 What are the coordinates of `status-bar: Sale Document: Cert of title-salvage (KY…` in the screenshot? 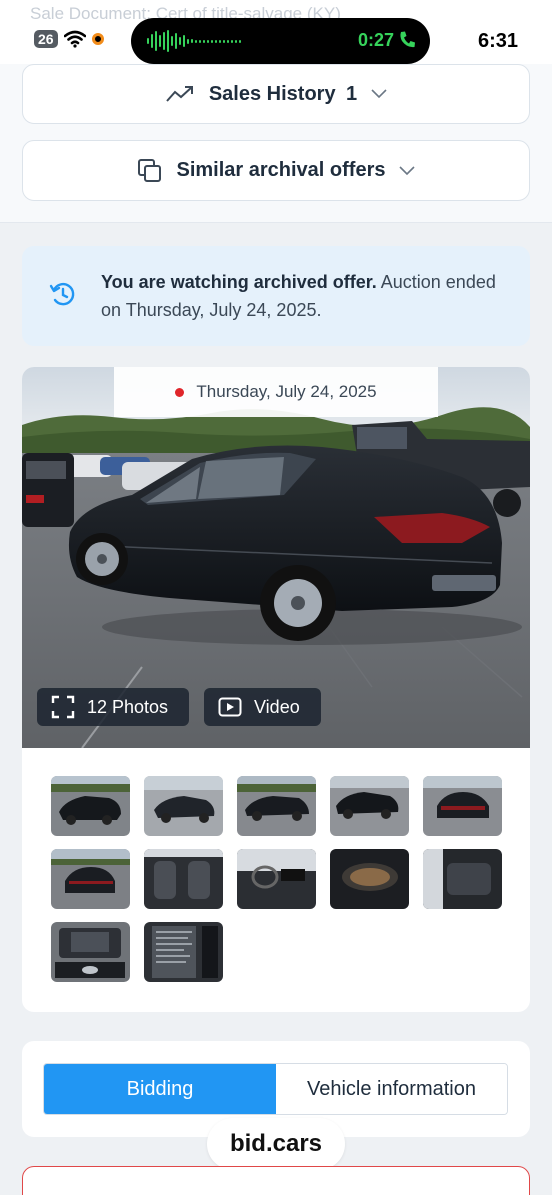 It's located at (276, 32).